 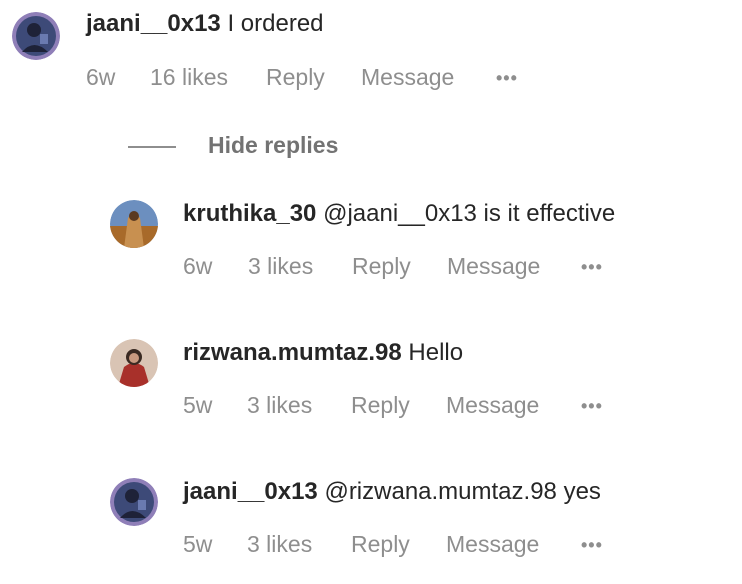 I want to click on comment-meta: 6w 16 likes Reply Message •••, so click(x=316, y=77).